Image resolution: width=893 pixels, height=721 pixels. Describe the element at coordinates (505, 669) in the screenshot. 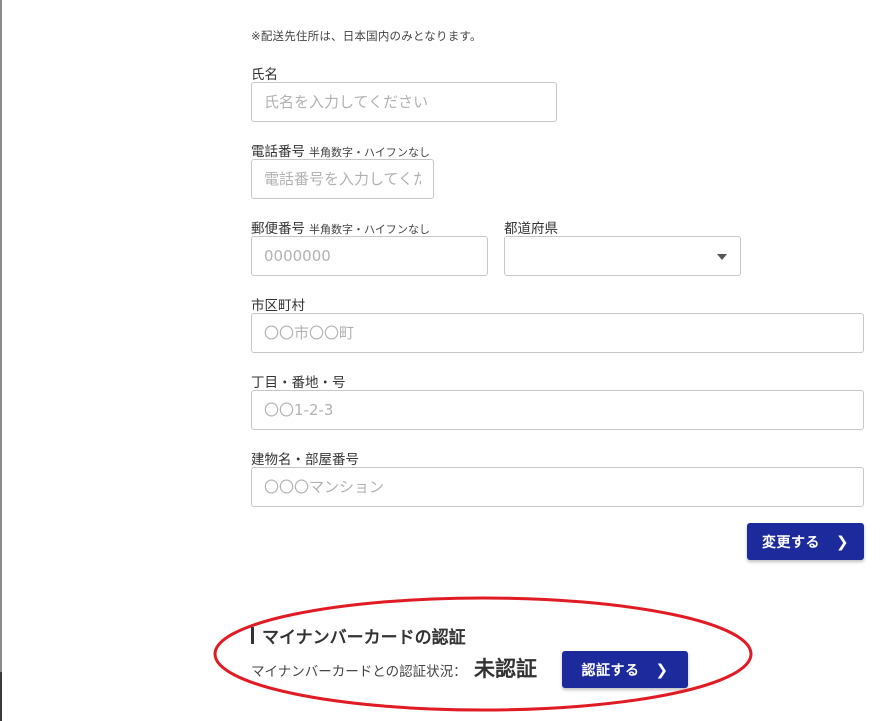

I see `mynumber-status-value: 未認証` at that location.